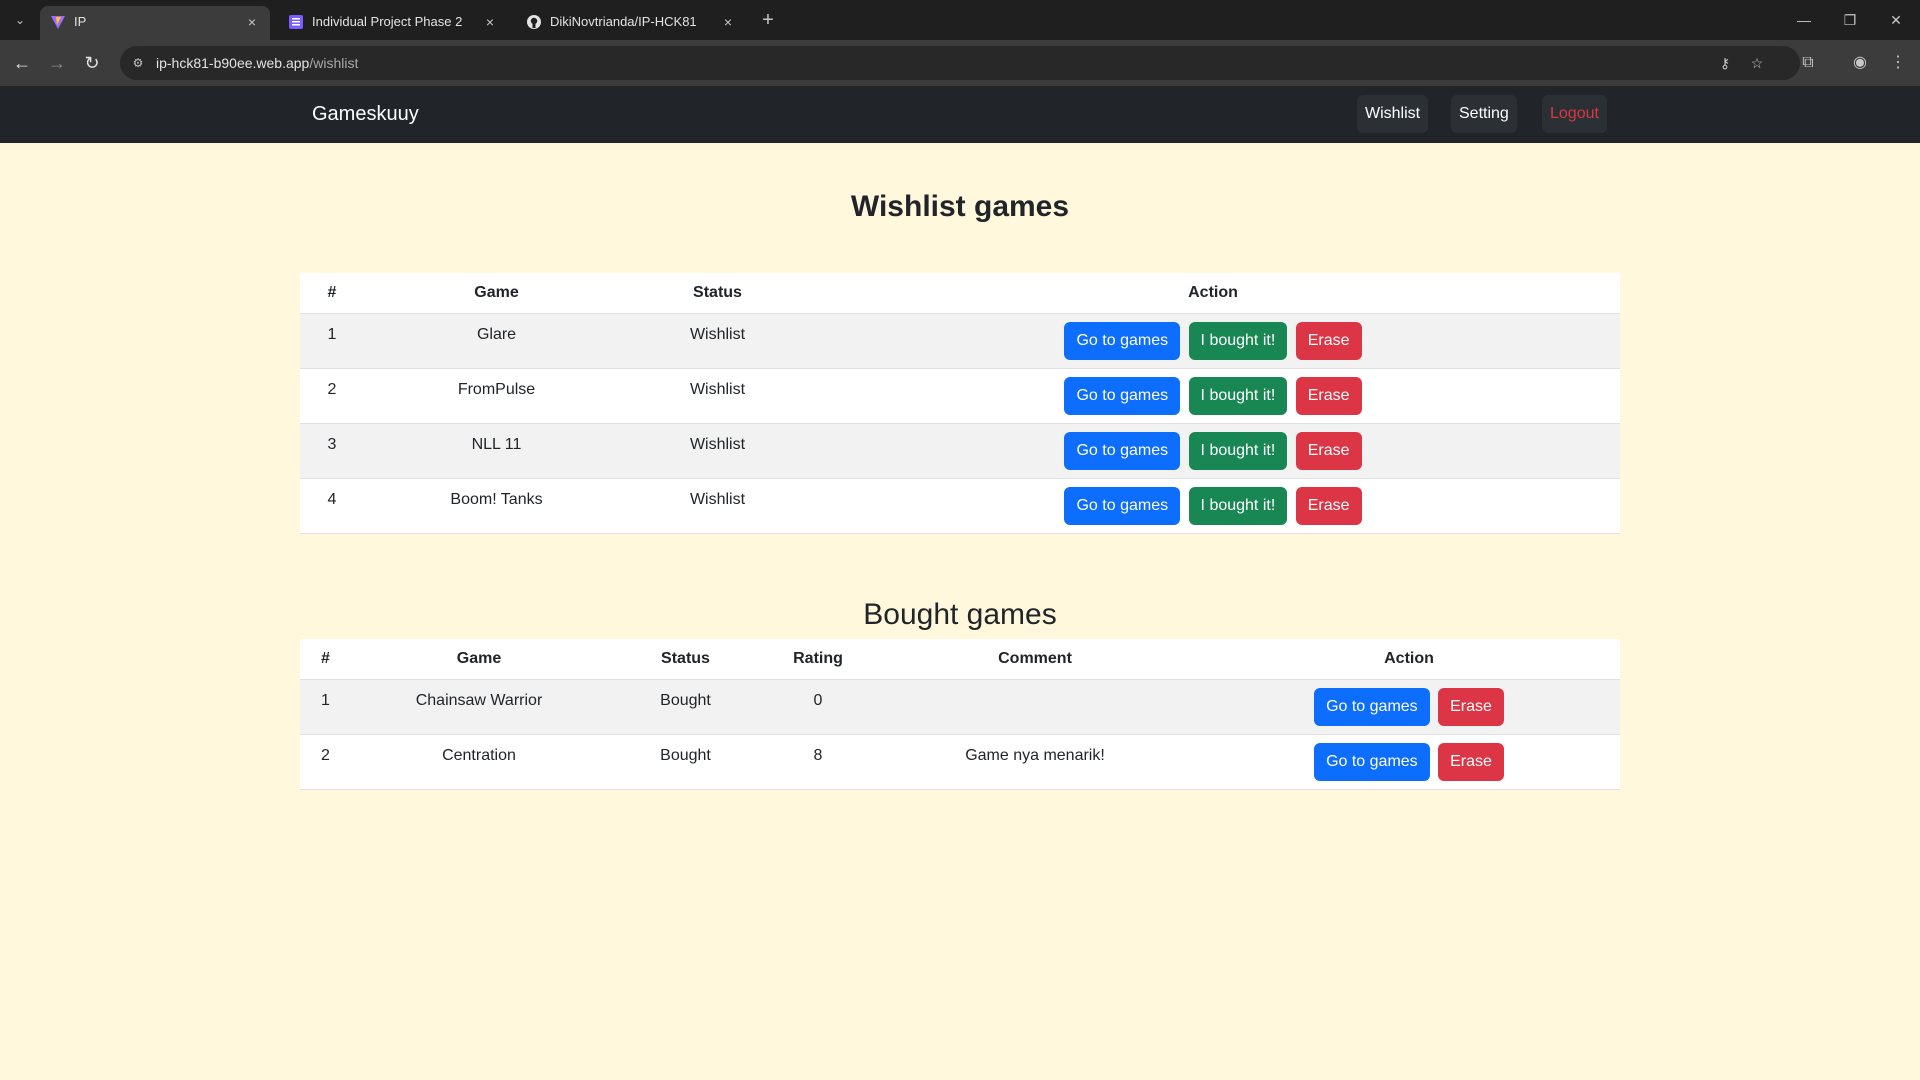  What do you see at coordinates (92, 63) in the screenshot?
I see `reload-icon: ↻` at bounding box center [92, 63].